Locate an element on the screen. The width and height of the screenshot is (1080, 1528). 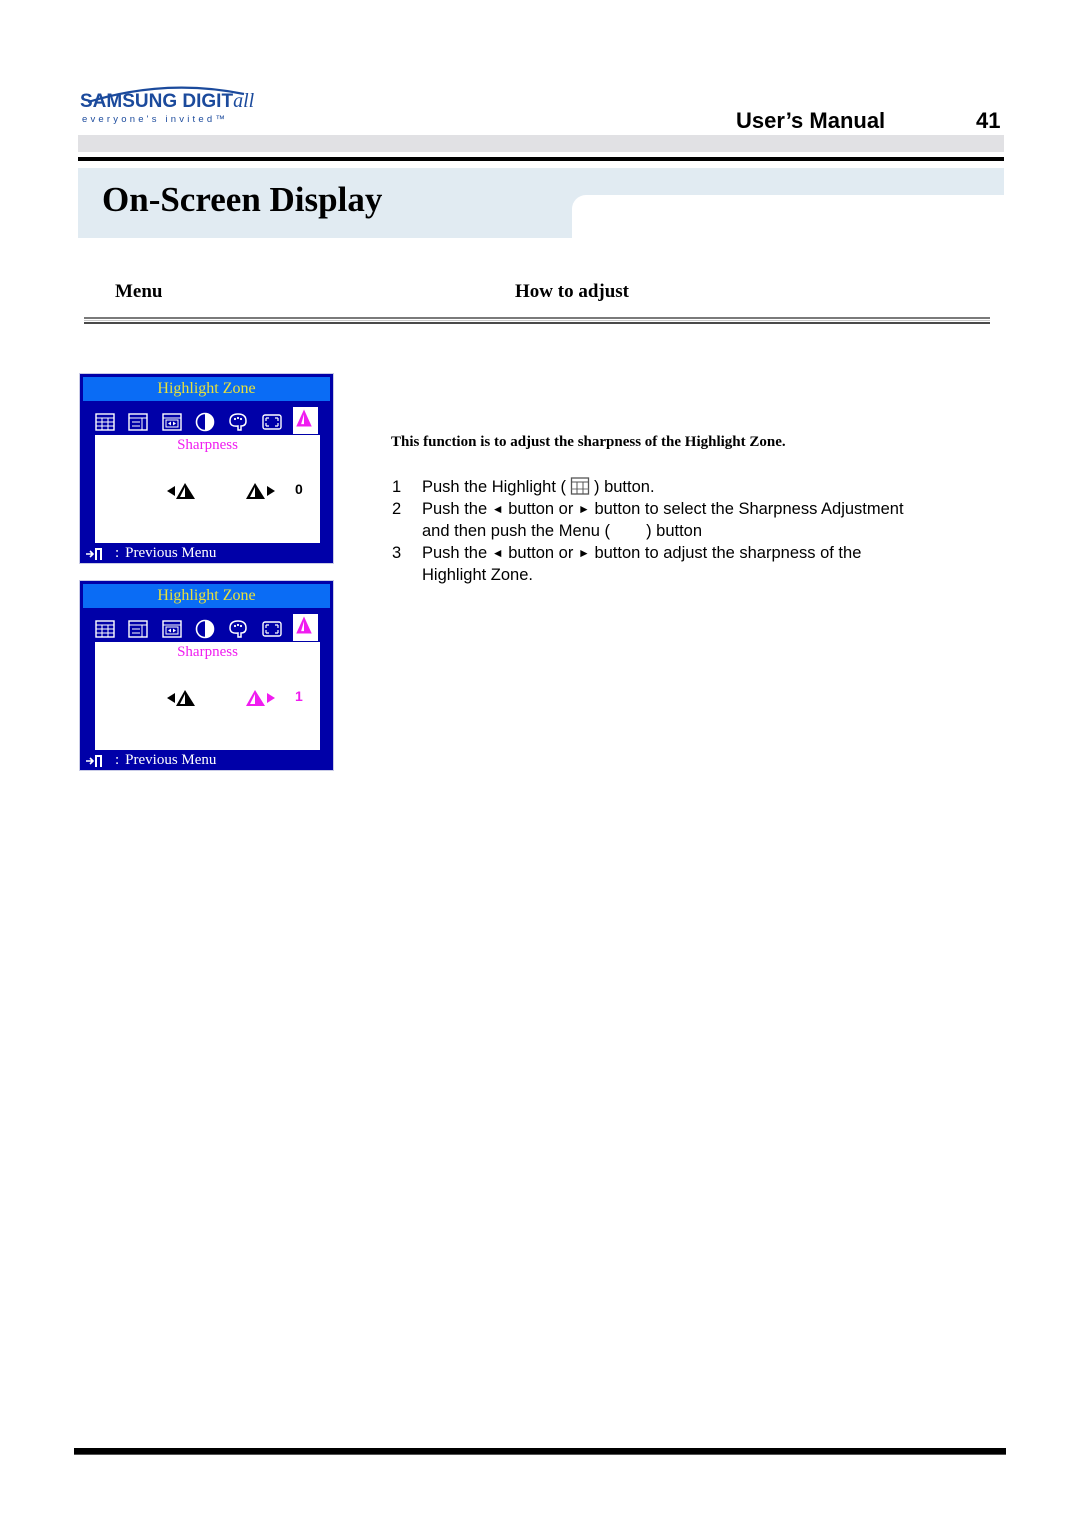
step-number: 2 is located at coordinates (397, 509).